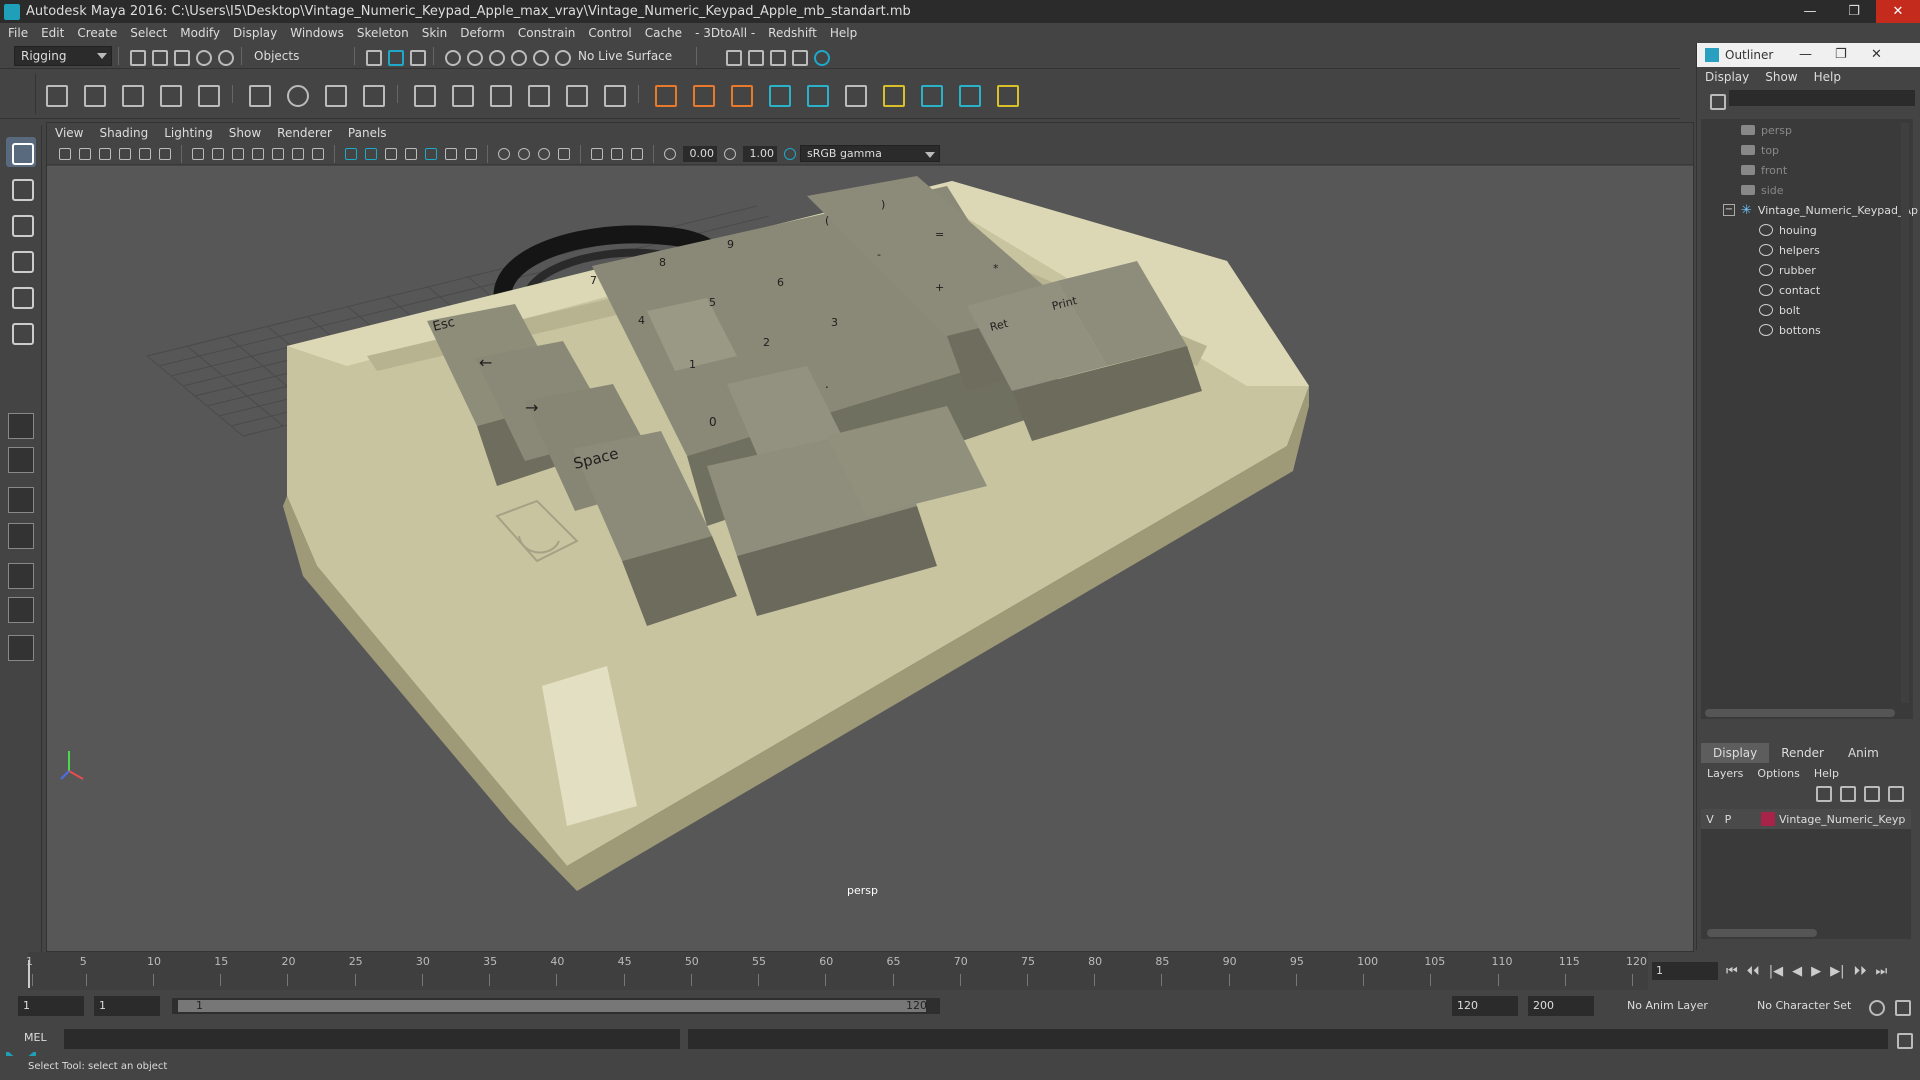 The image size is (1920, 1080). What do you see at coordinates (391, 154) in the screenshot?
I see `wireframe-on-shaded-icon` at bounding box center [391, 154].